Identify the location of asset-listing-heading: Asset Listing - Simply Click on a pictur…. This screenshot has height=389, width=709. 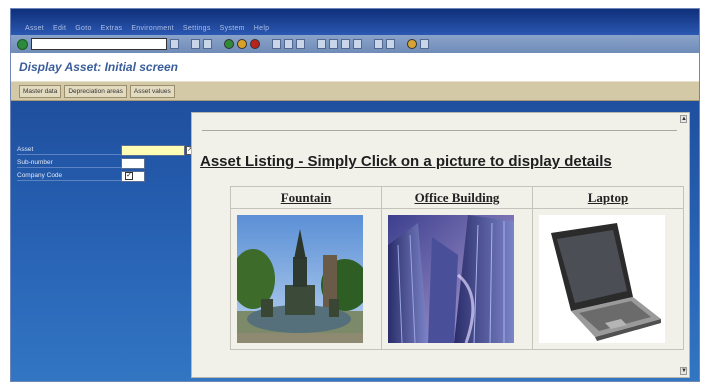
(406, 161).